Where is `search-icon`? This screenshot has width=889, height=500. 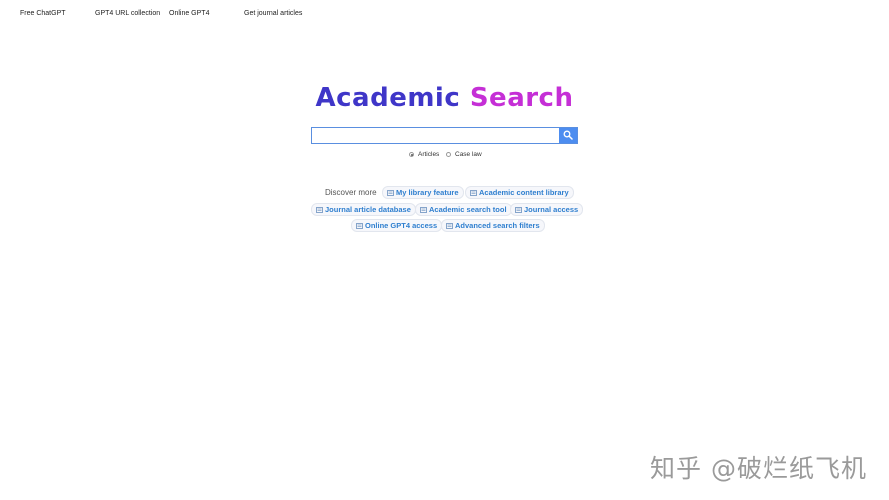
search-icon is located at coordinates (568, 136).